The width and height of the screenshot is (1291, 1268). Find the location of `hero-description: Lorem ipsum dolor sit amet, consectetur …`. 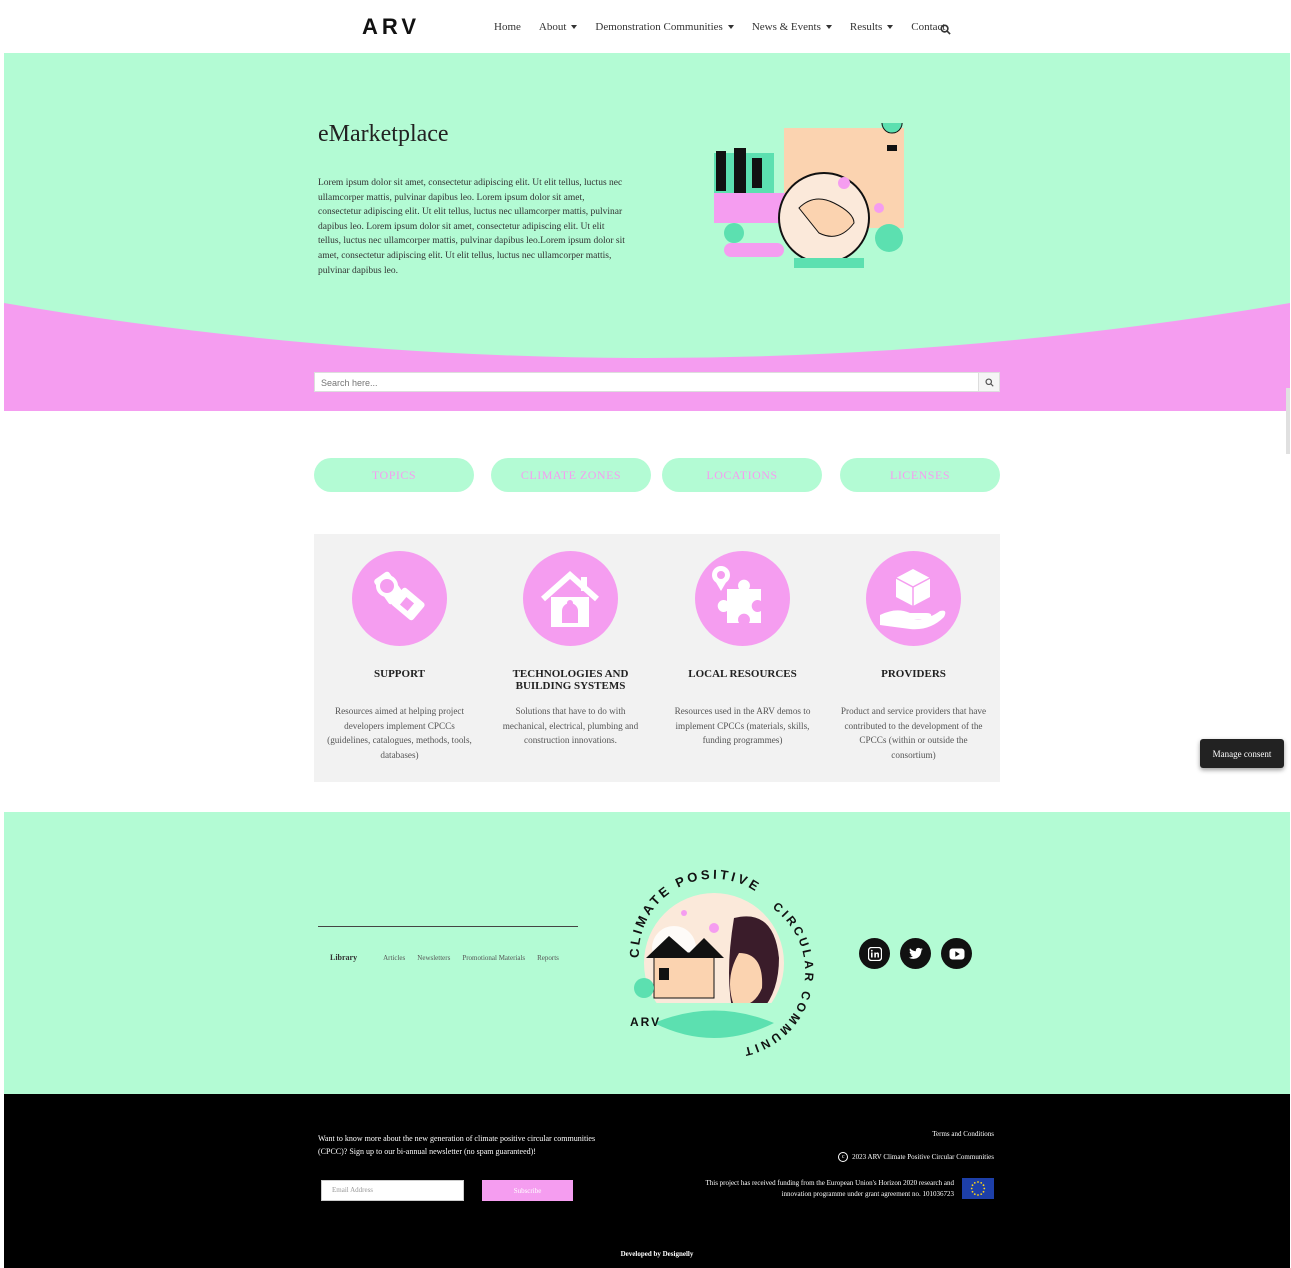

hero-description: Lorem ipsum dolor sit amet, consectetur … is located at coordinates (471, 227).